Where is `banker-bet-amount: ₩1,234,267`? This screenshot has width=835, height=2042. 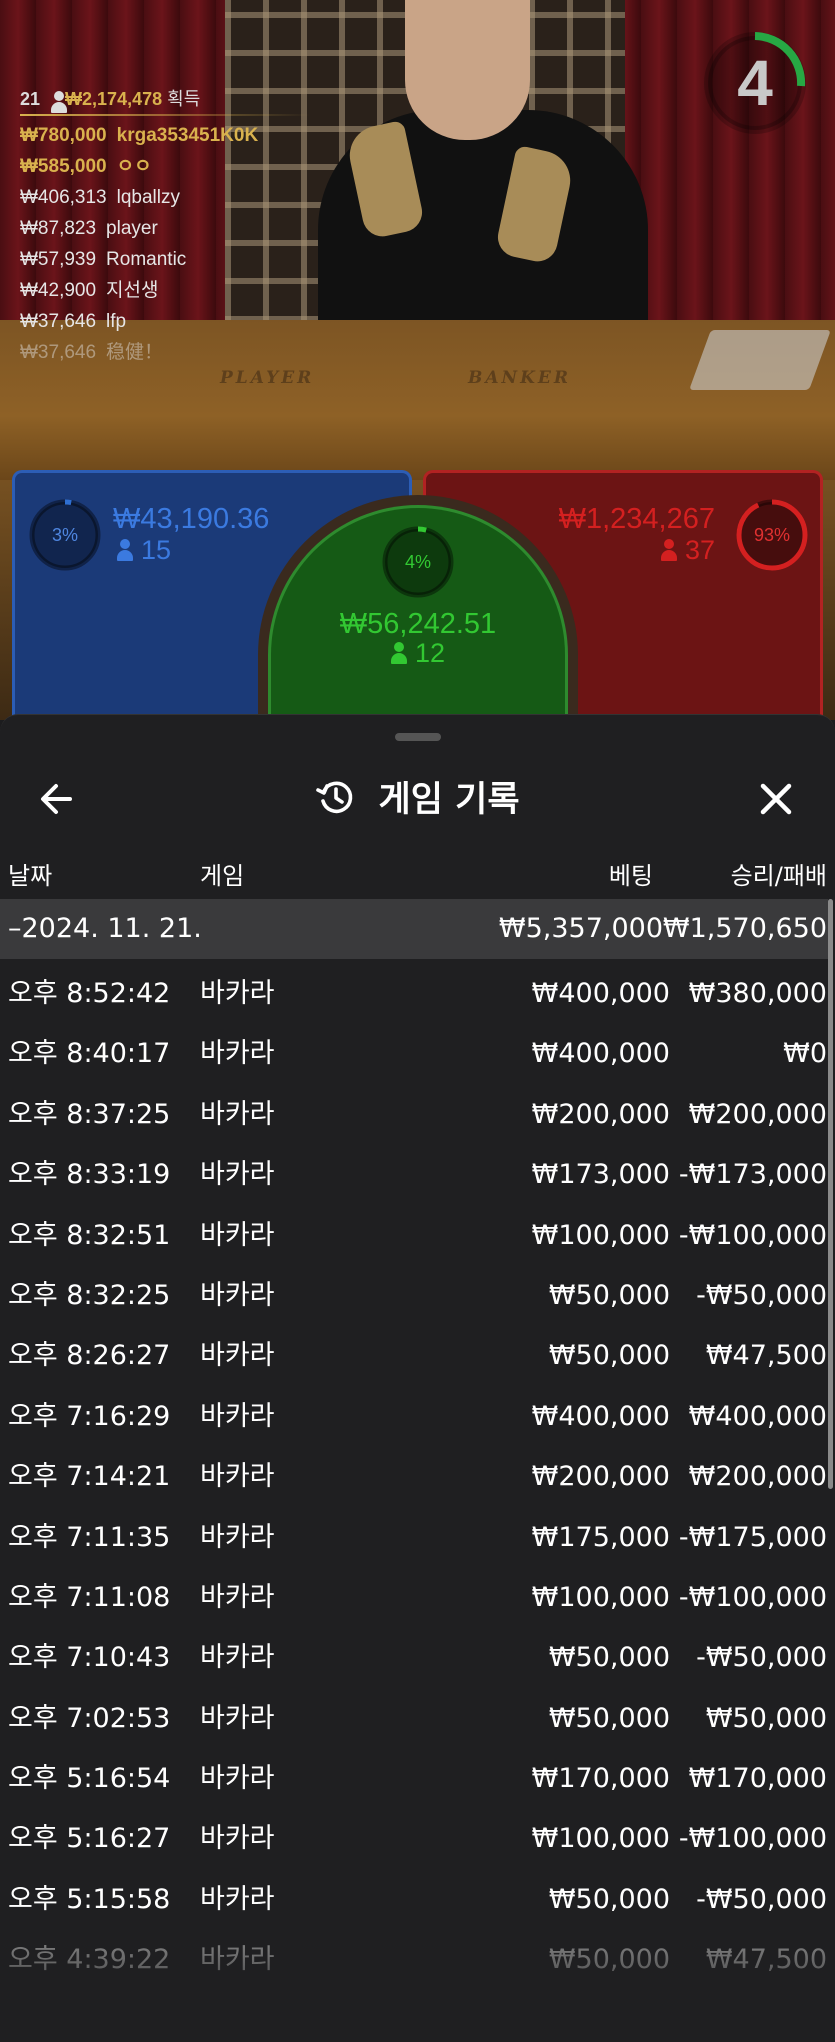
banker-bet-amount: ₩1,234,267 is located at coordinates (636, 519).